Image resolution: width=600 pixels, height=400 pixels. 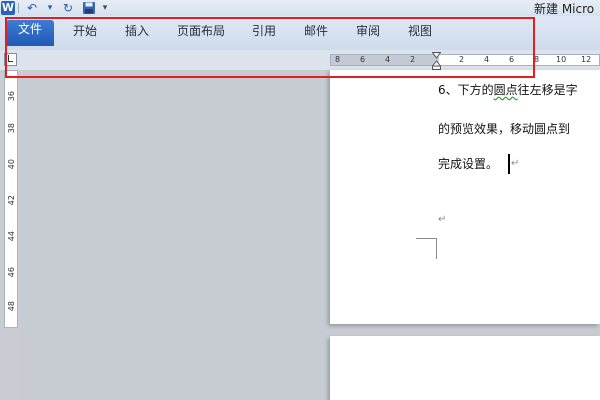 What do you see at coordinates (11, 128) in the screenshot?
I see `ruler-tick-label: 38` at bounding box center [11, 128].